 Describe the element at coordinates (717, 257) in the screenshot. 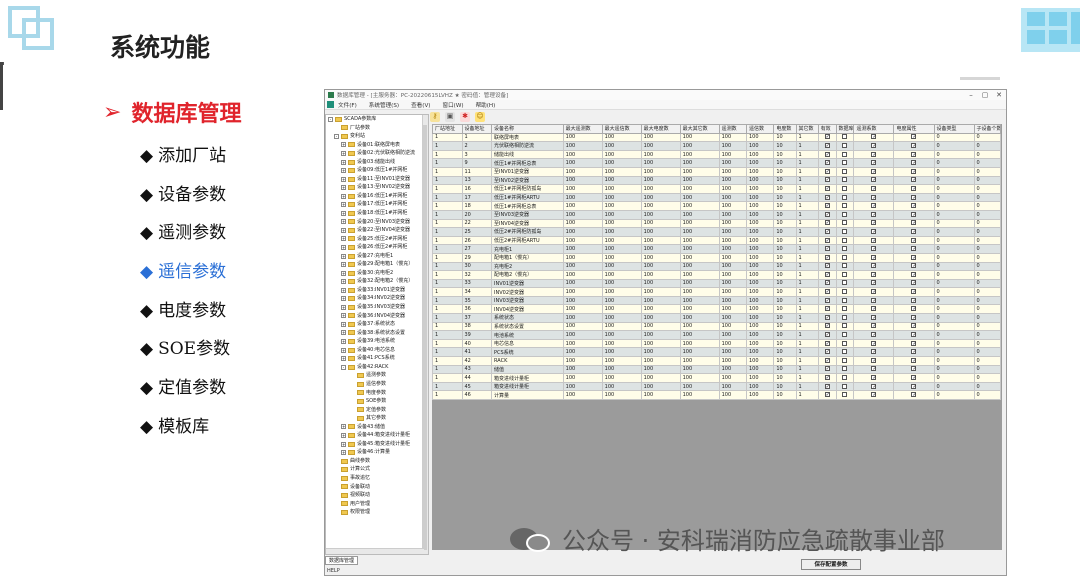

I see `table-row: 1 29 配电箱1（慢充） 100 100 100 100 100 100 10 1 ✓ ✓ ✓ 0 0` at that location.